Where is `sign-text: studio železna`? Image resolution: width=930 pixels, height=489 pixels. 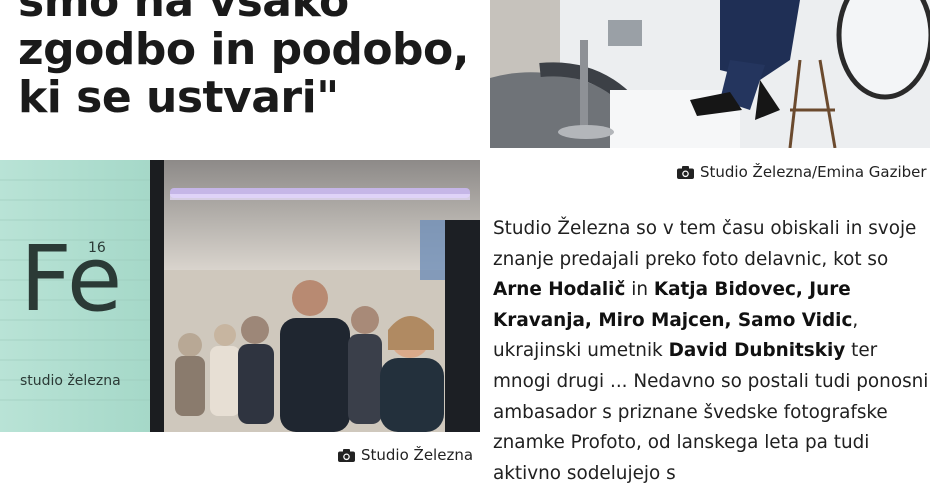 sign-text: studio železna is located at coordinates (70, 381).